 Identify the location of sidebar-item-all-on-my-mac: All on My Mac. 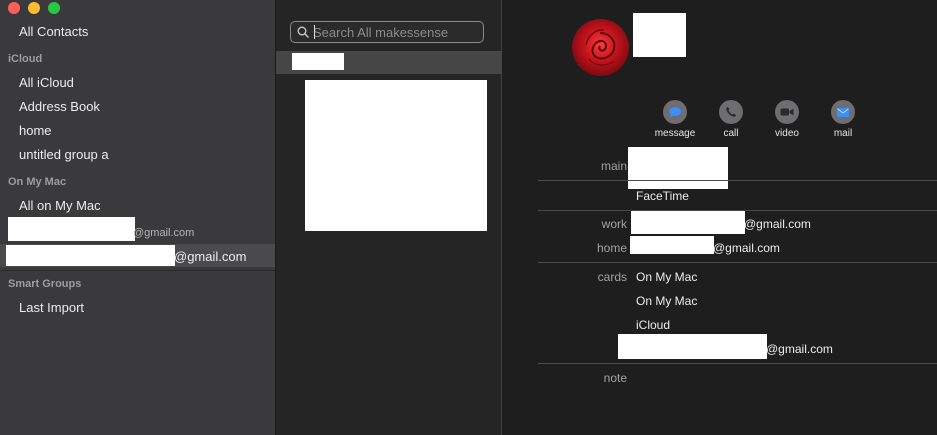
(60, 205).